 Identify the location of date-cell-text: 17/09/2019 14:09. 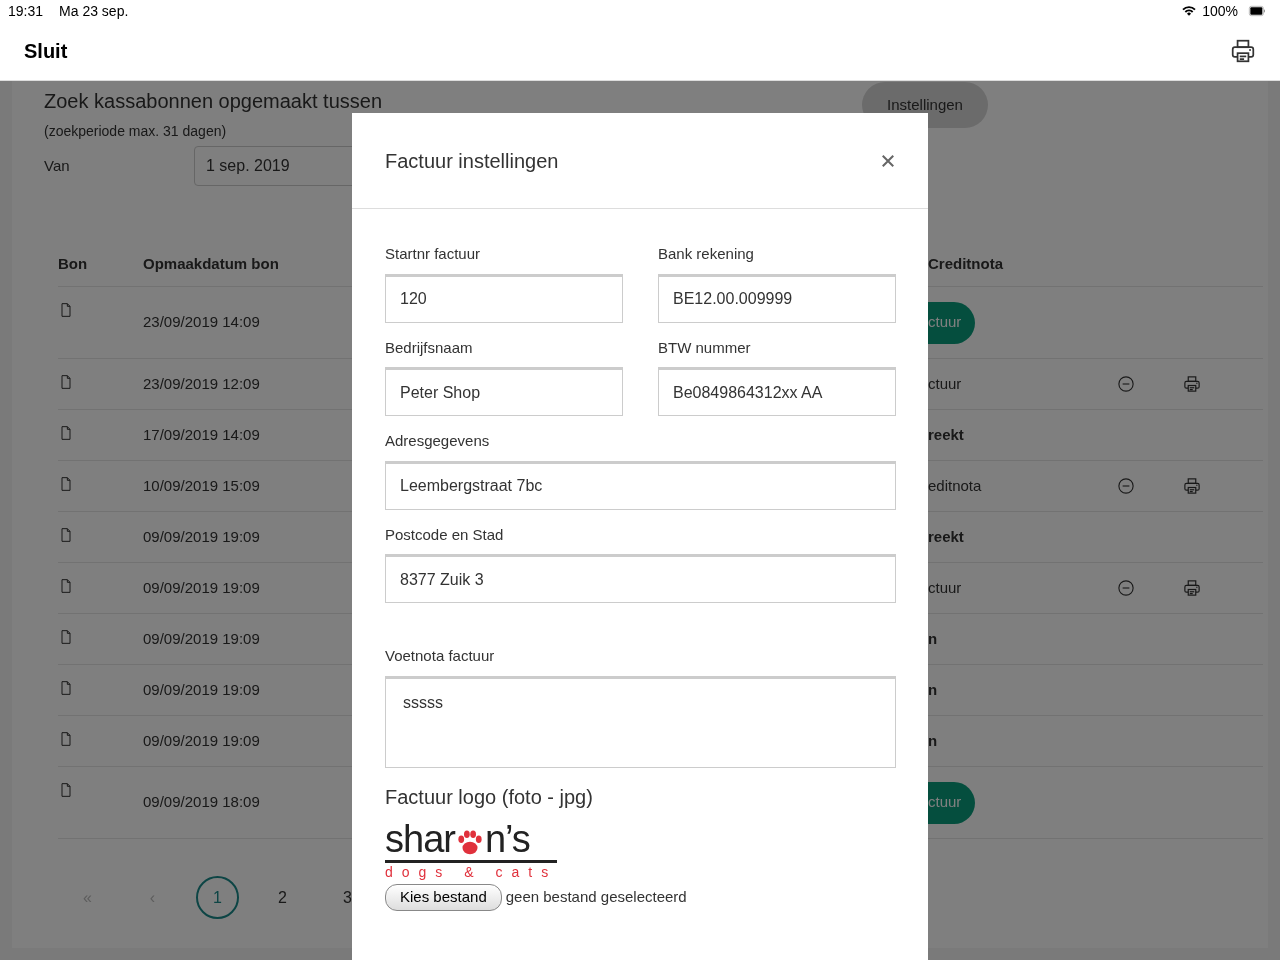
(201, 434).